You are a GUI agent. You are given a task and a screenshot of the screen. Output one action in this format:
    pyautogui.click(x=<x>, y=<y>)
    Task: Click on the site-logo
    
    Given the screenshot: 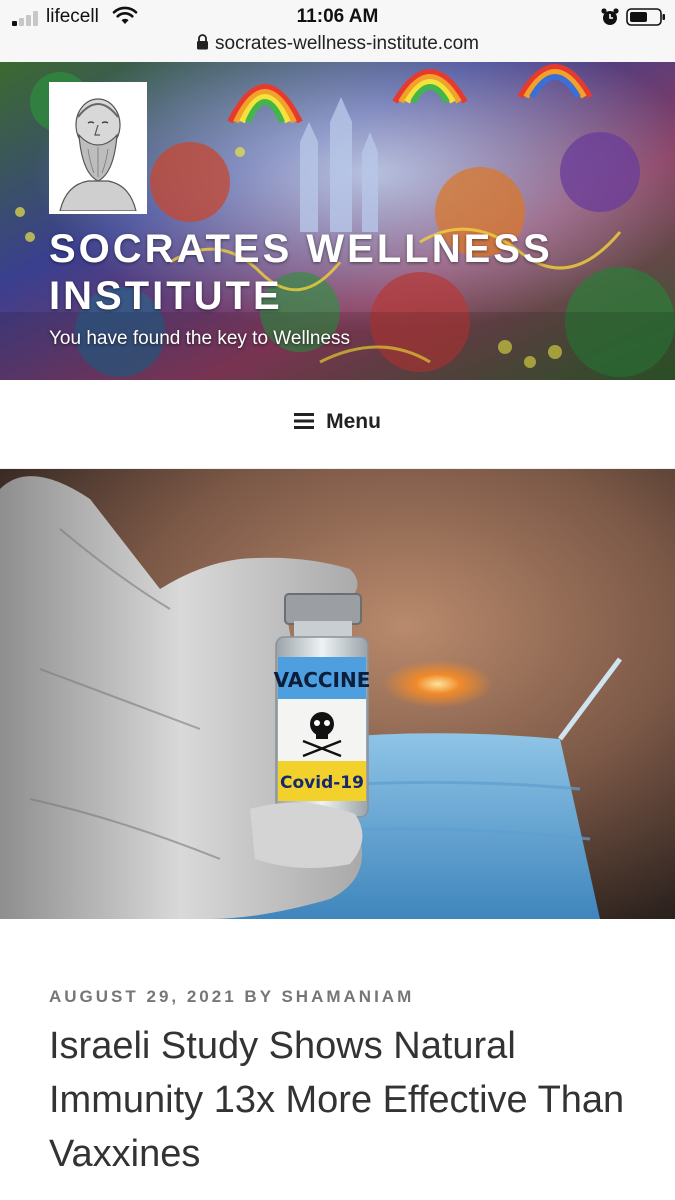 What is the action you would take?
    pyautogui.click(x=98, y=148)
    